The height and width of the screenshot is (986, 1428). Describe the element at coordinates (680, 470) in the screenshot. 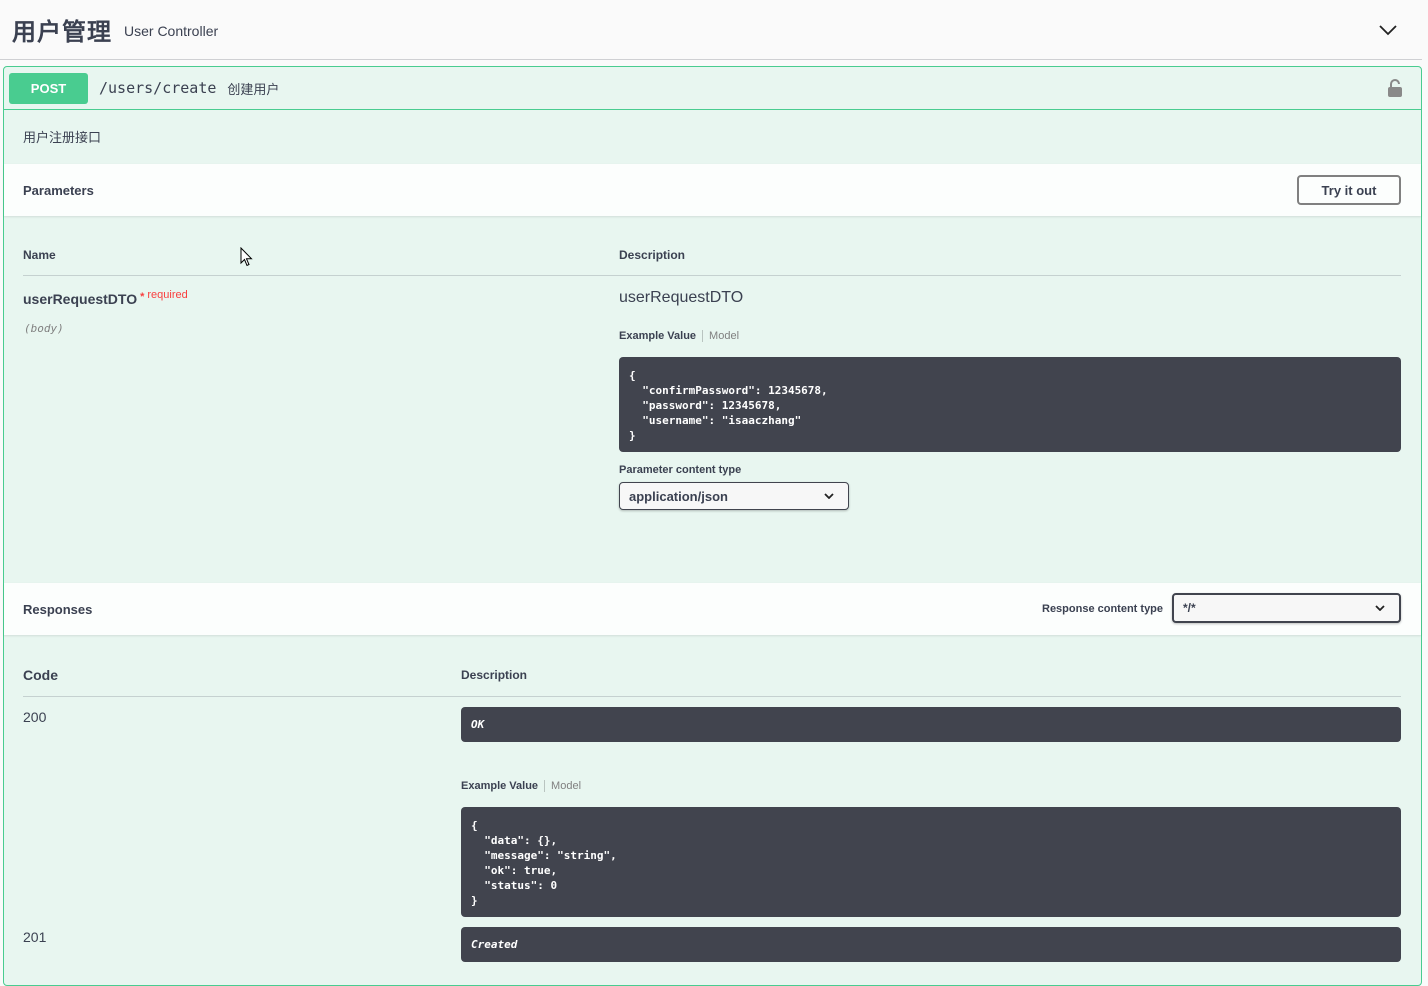

I see `param-content-type-label: Parameter content type` at that location.